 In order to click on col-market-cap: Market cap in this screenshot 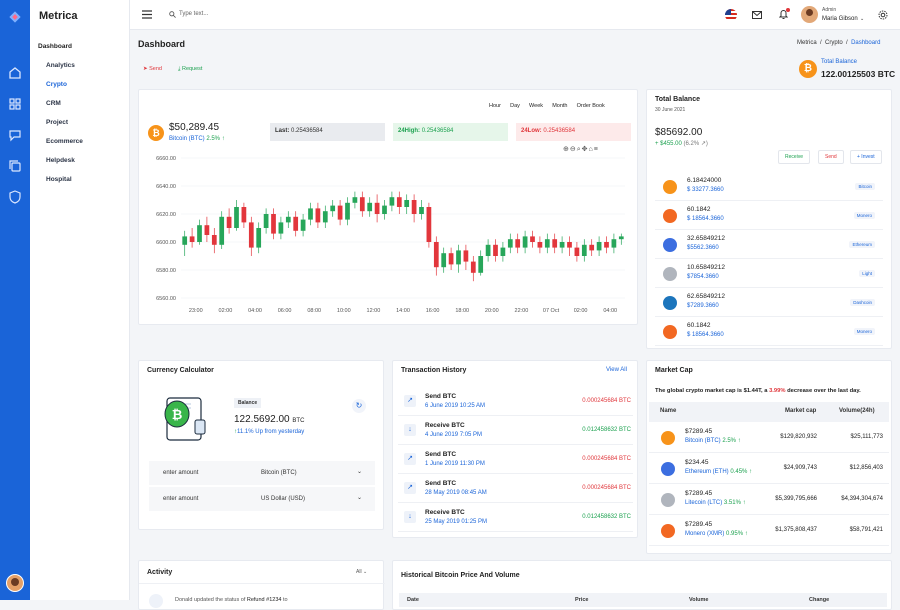, I will do `click(800, 411)`.